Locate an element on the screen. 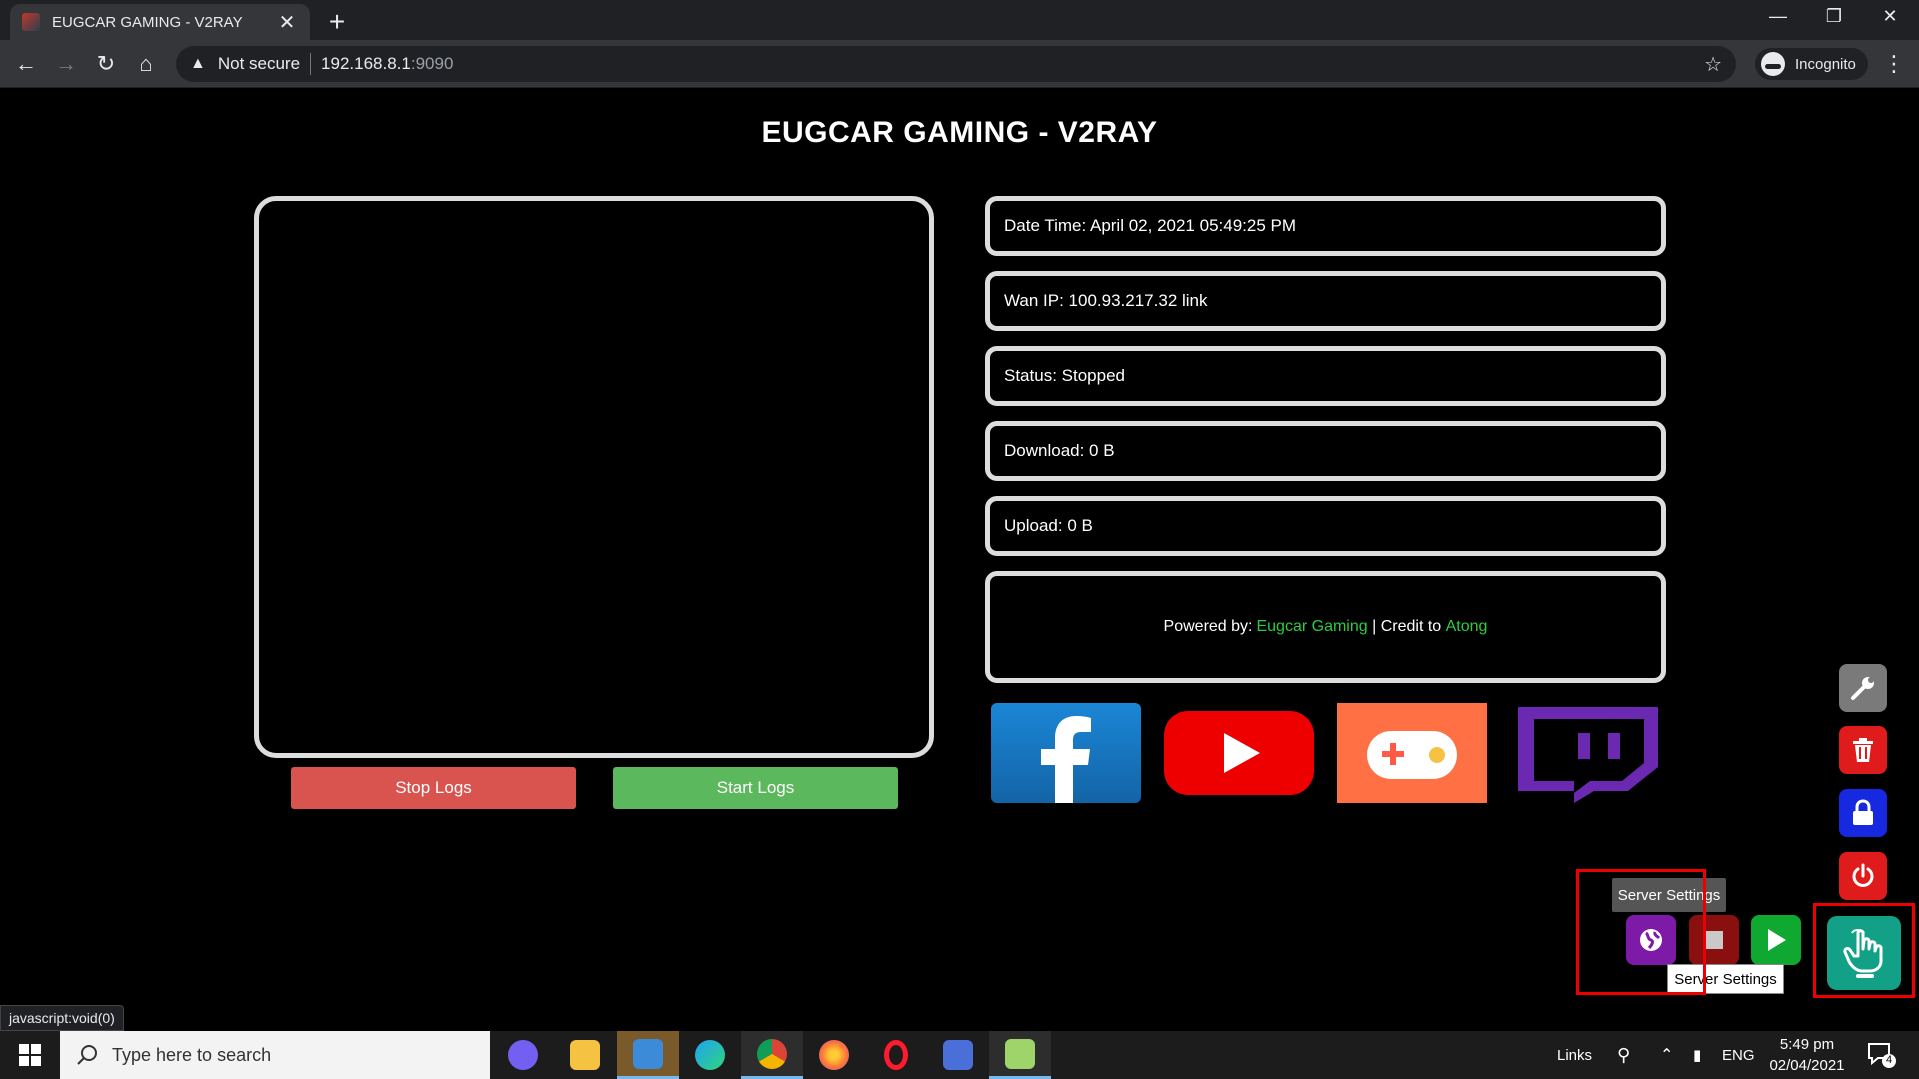  battery-icon: ▮ is located at coordinates (1697, 1055).